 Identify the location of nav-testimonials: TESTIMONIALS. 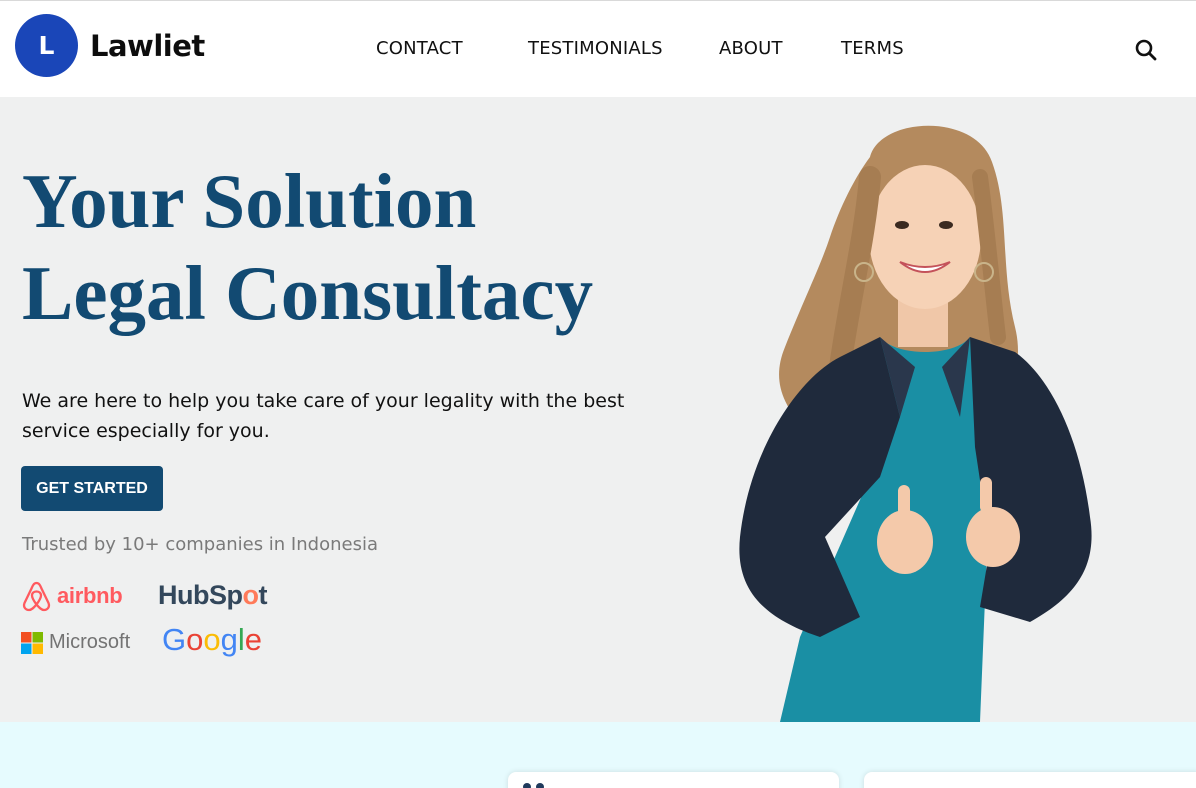
(595, 48).